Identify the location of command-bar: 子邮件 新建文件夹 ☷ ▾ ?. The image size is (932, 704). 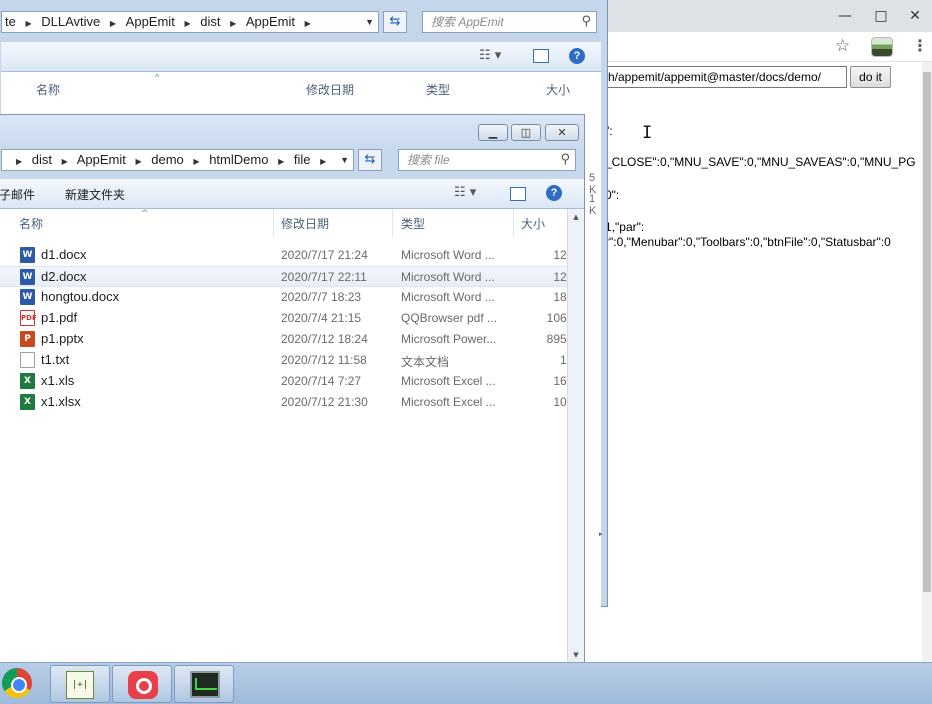
(292, 194).